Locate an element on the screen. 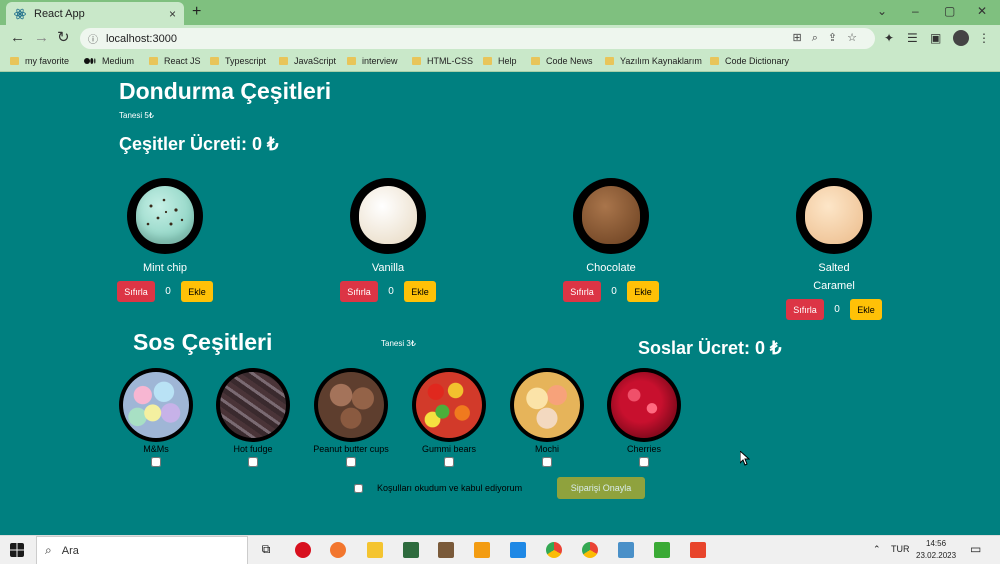 This screenshot has width=1000, height=564. mms-image is located at coordinates (156, 405).